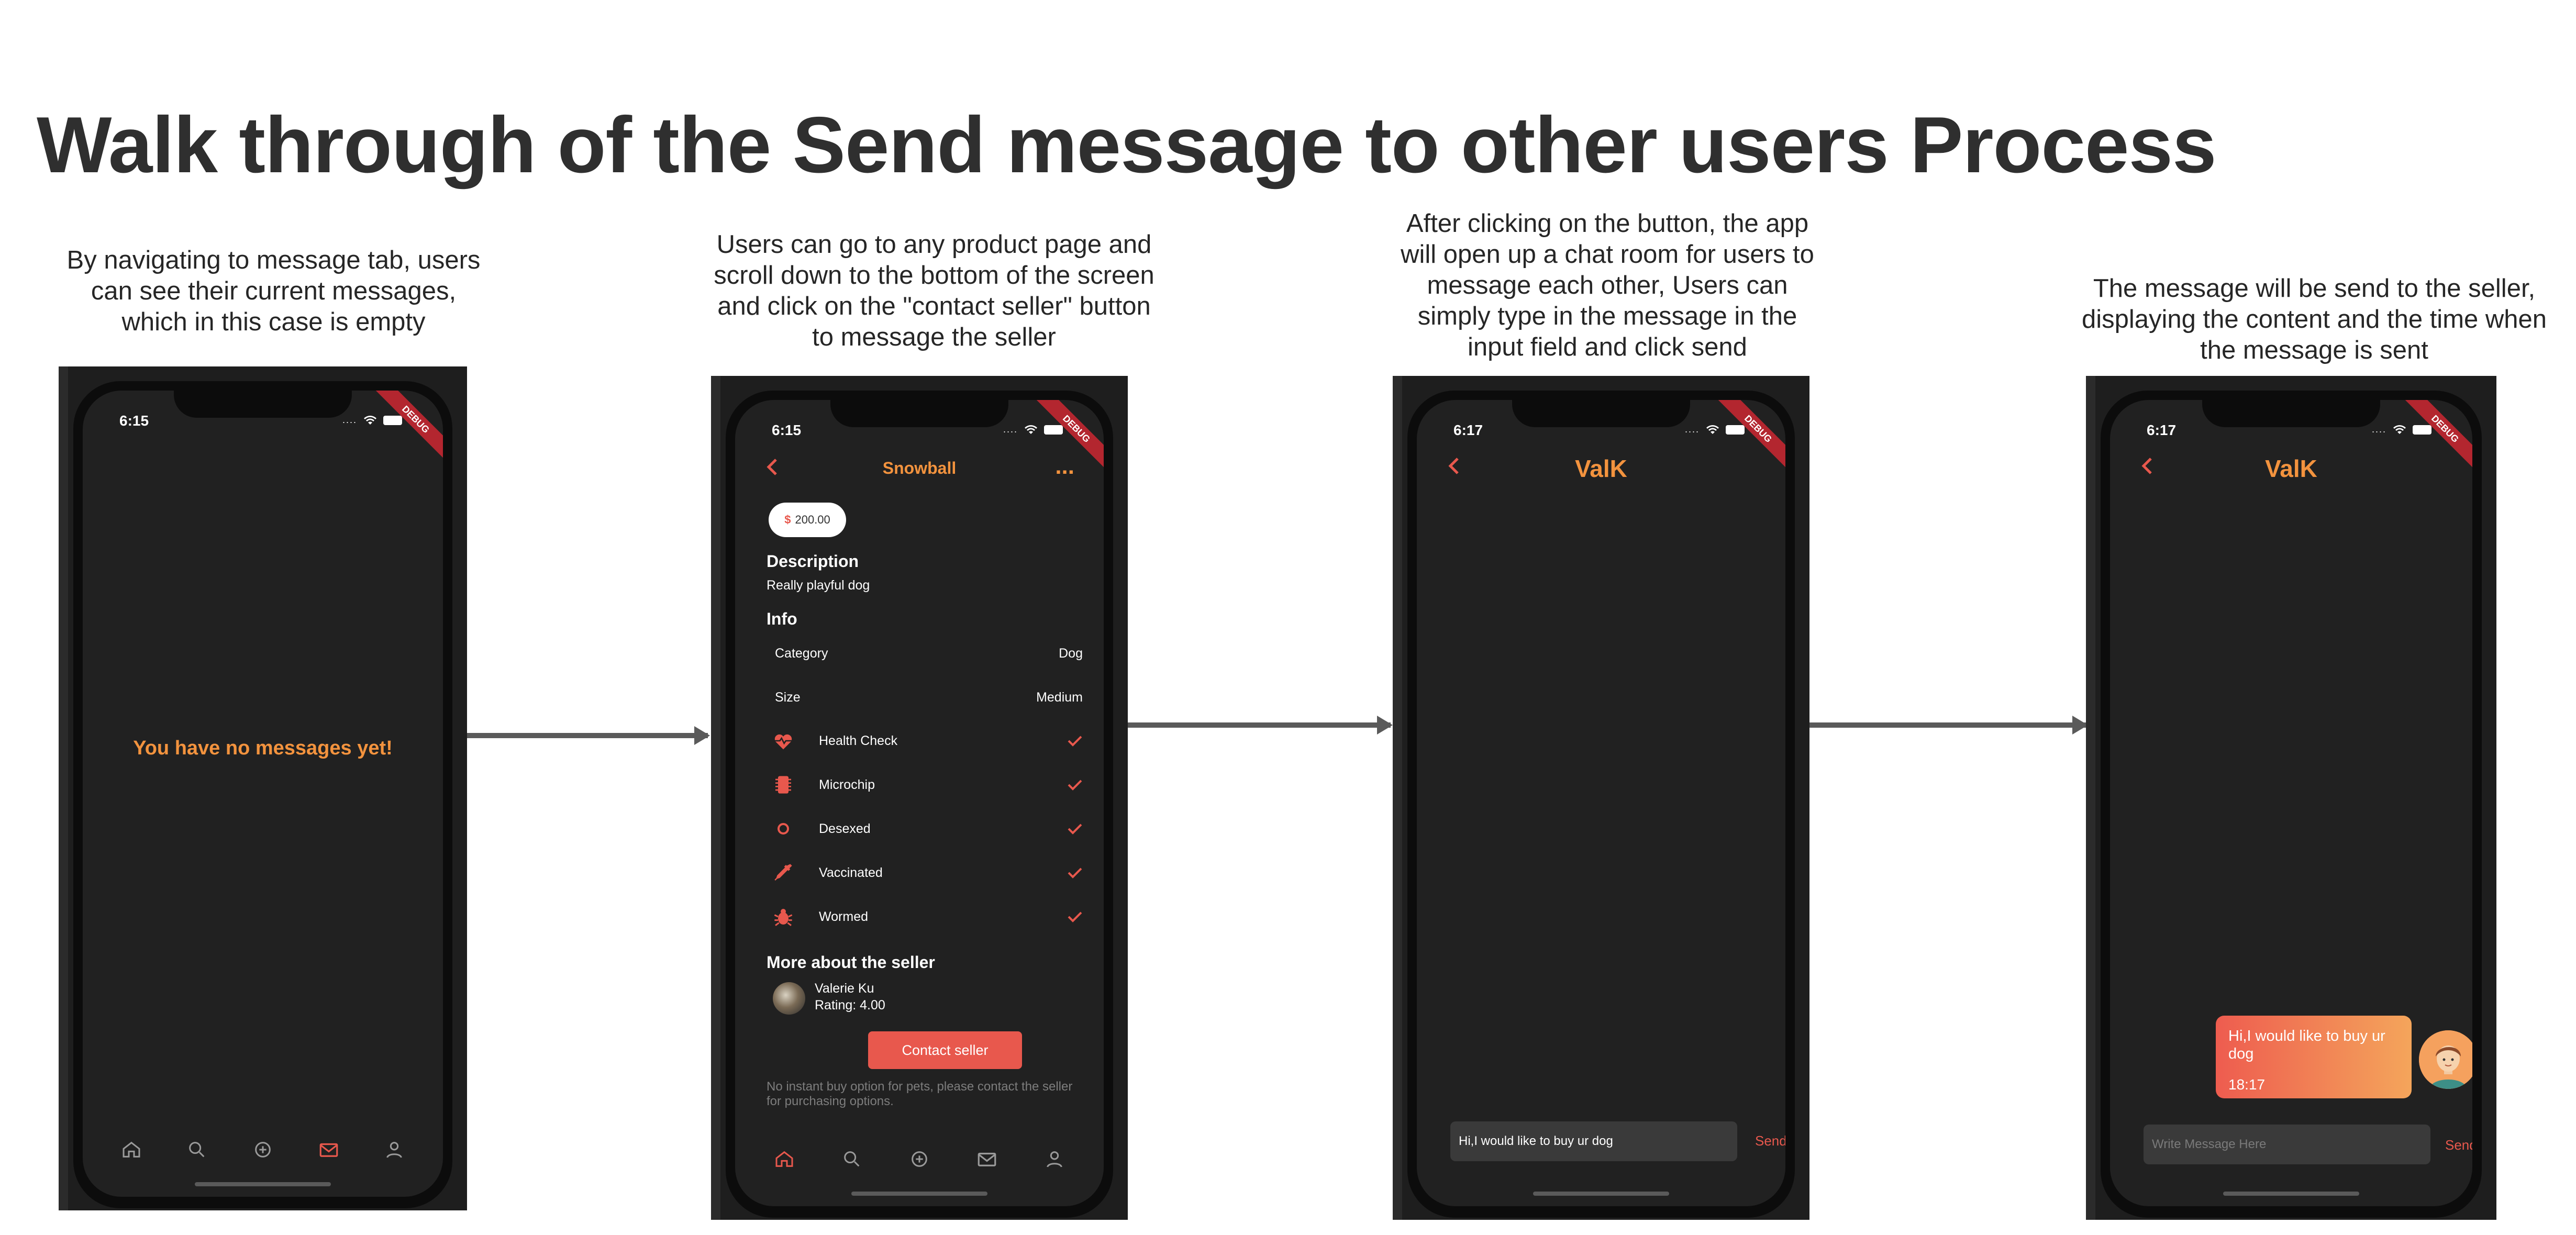 Image resolution: width=2576 pixels, height=1235 pixels. What do you see at coordinates (818, 585) in the screenshot?
I see `description-text: Really playful dog` at bounding box center [818, 585].